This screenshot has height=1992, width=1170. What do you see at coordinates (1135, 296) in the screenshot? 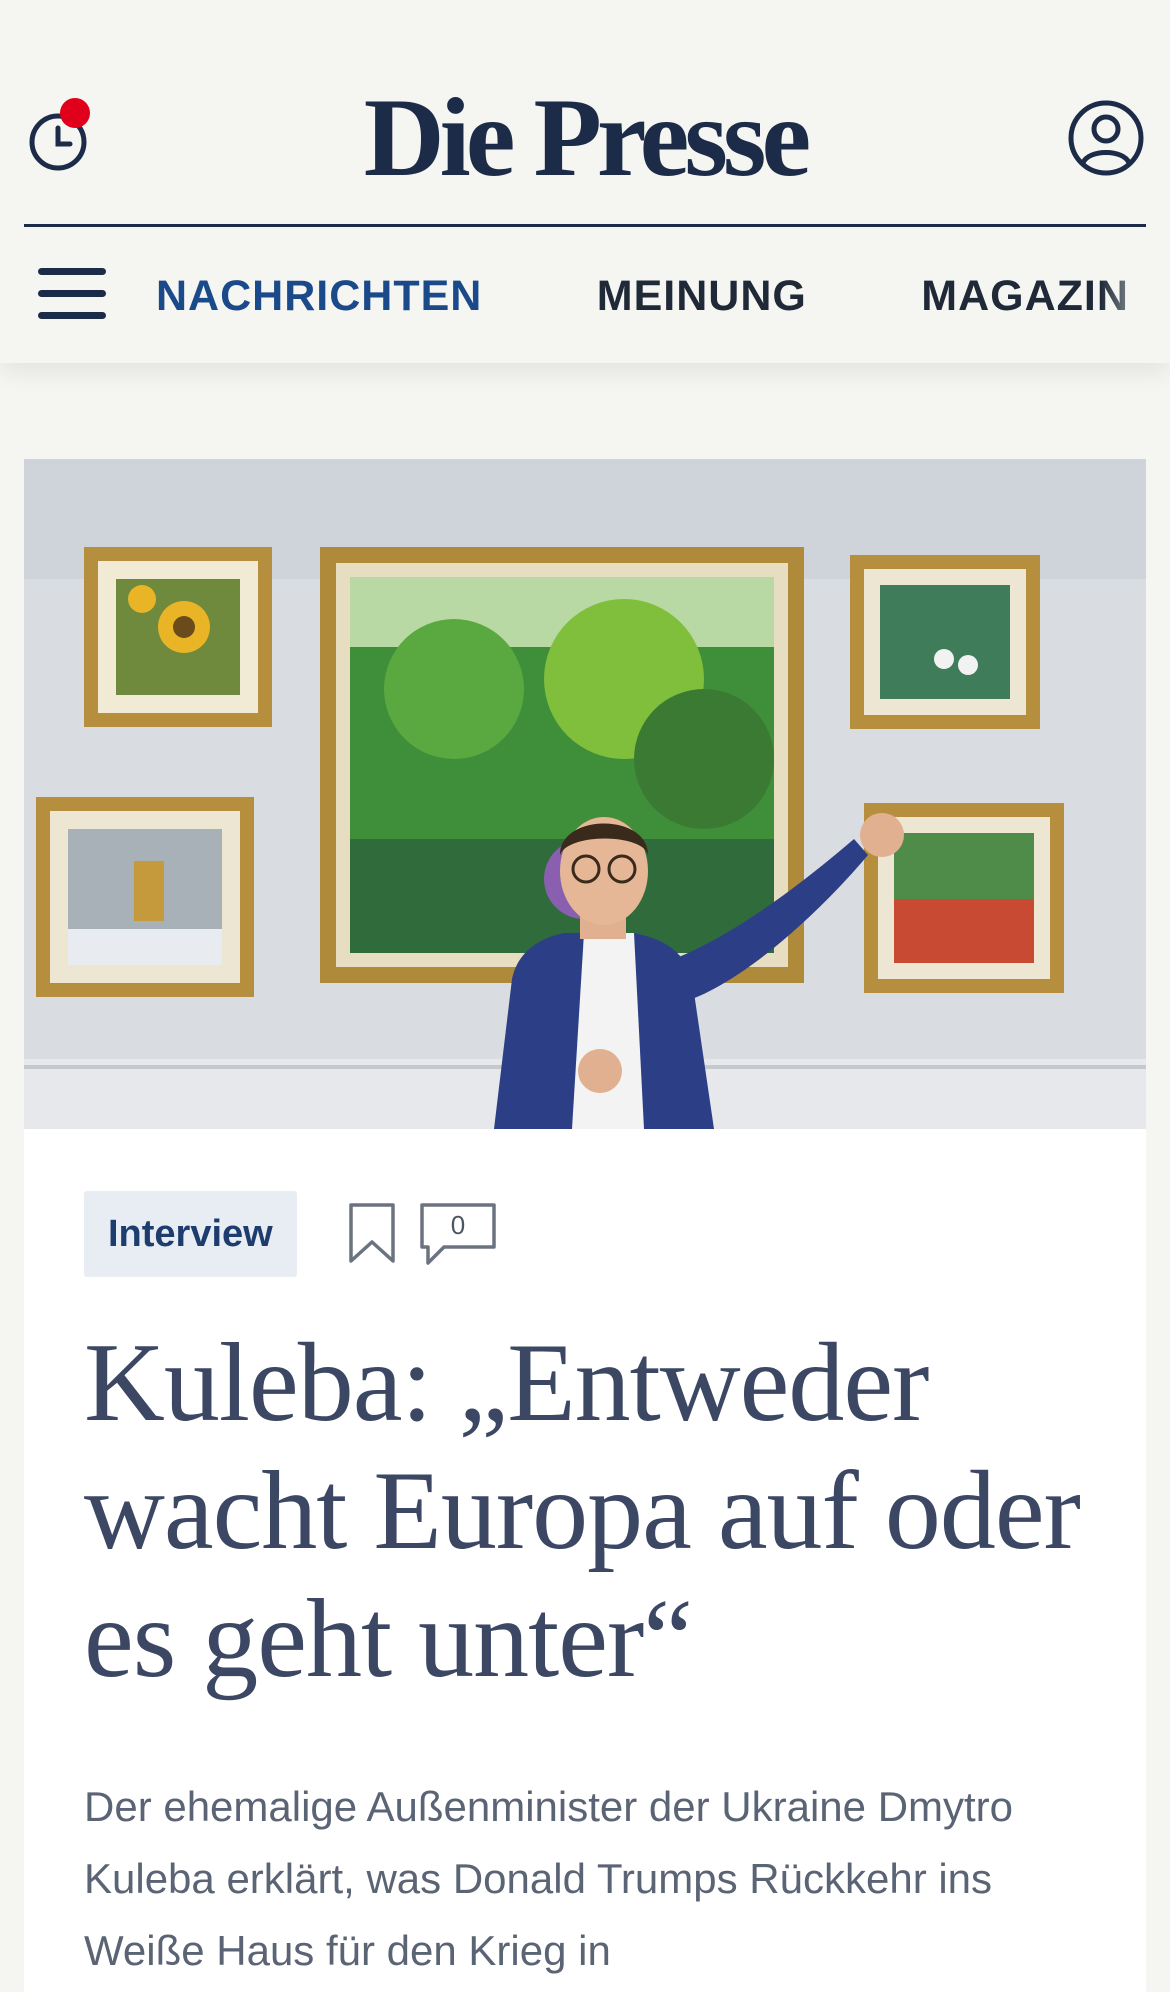
I see `nav-fade-overlay` at bounding box center [1135, 296].